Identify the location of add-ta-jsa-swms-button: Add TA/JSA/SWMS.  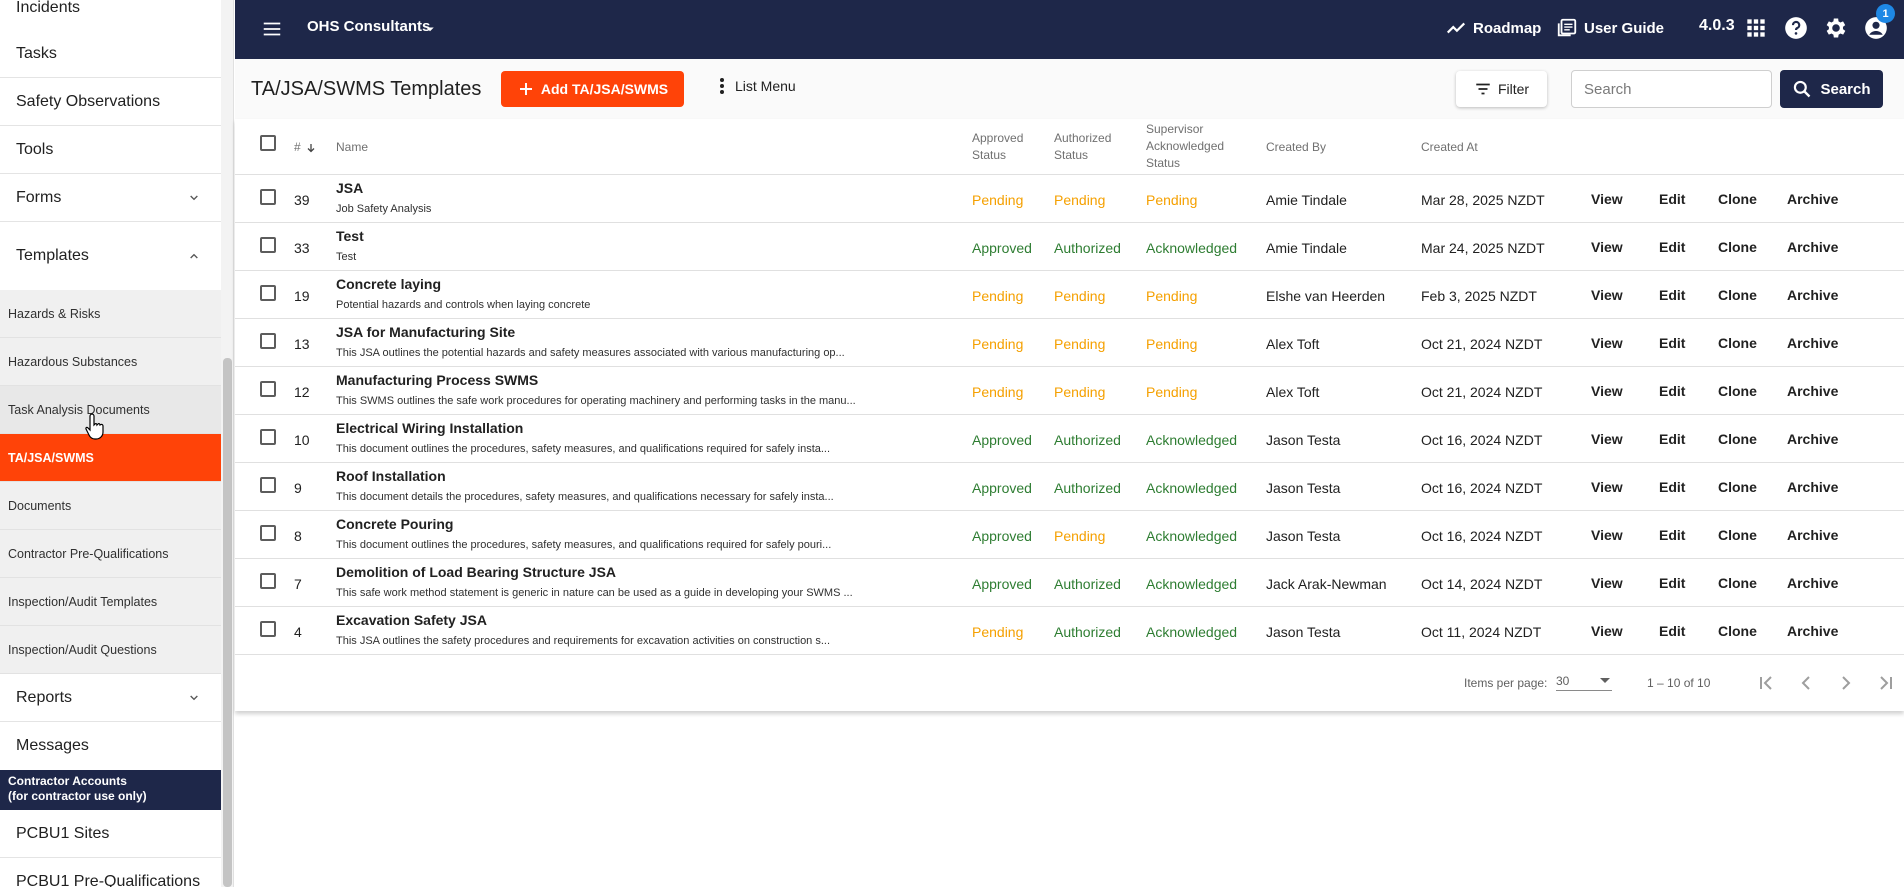
(592, 89).